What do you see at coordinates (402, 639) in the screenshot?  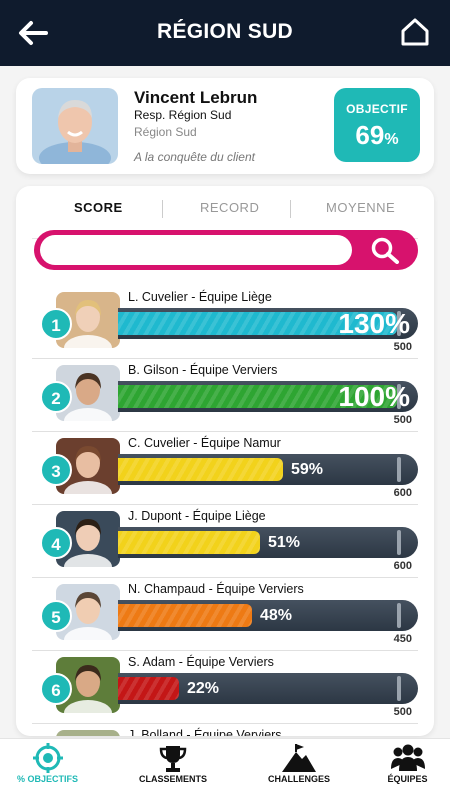 I see `target-value: 450` at bounding box center [402, 639].